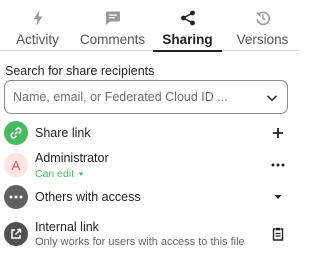  I want to click on share-link-row: Share link, so click(149, 133).